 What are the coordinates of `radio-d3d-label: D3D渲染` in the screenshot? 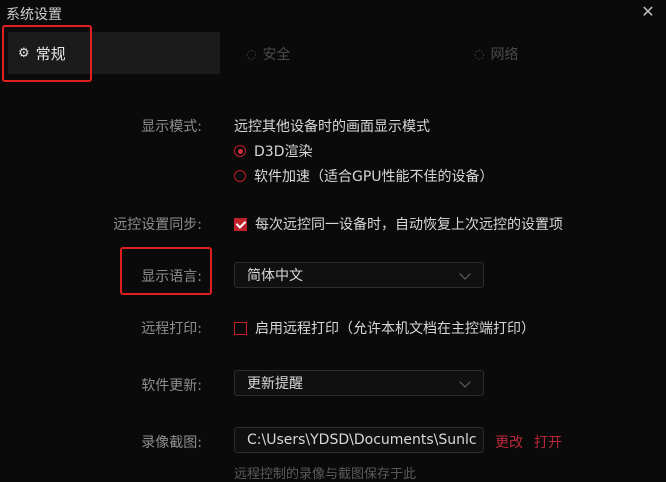 It's located at (283, 152).